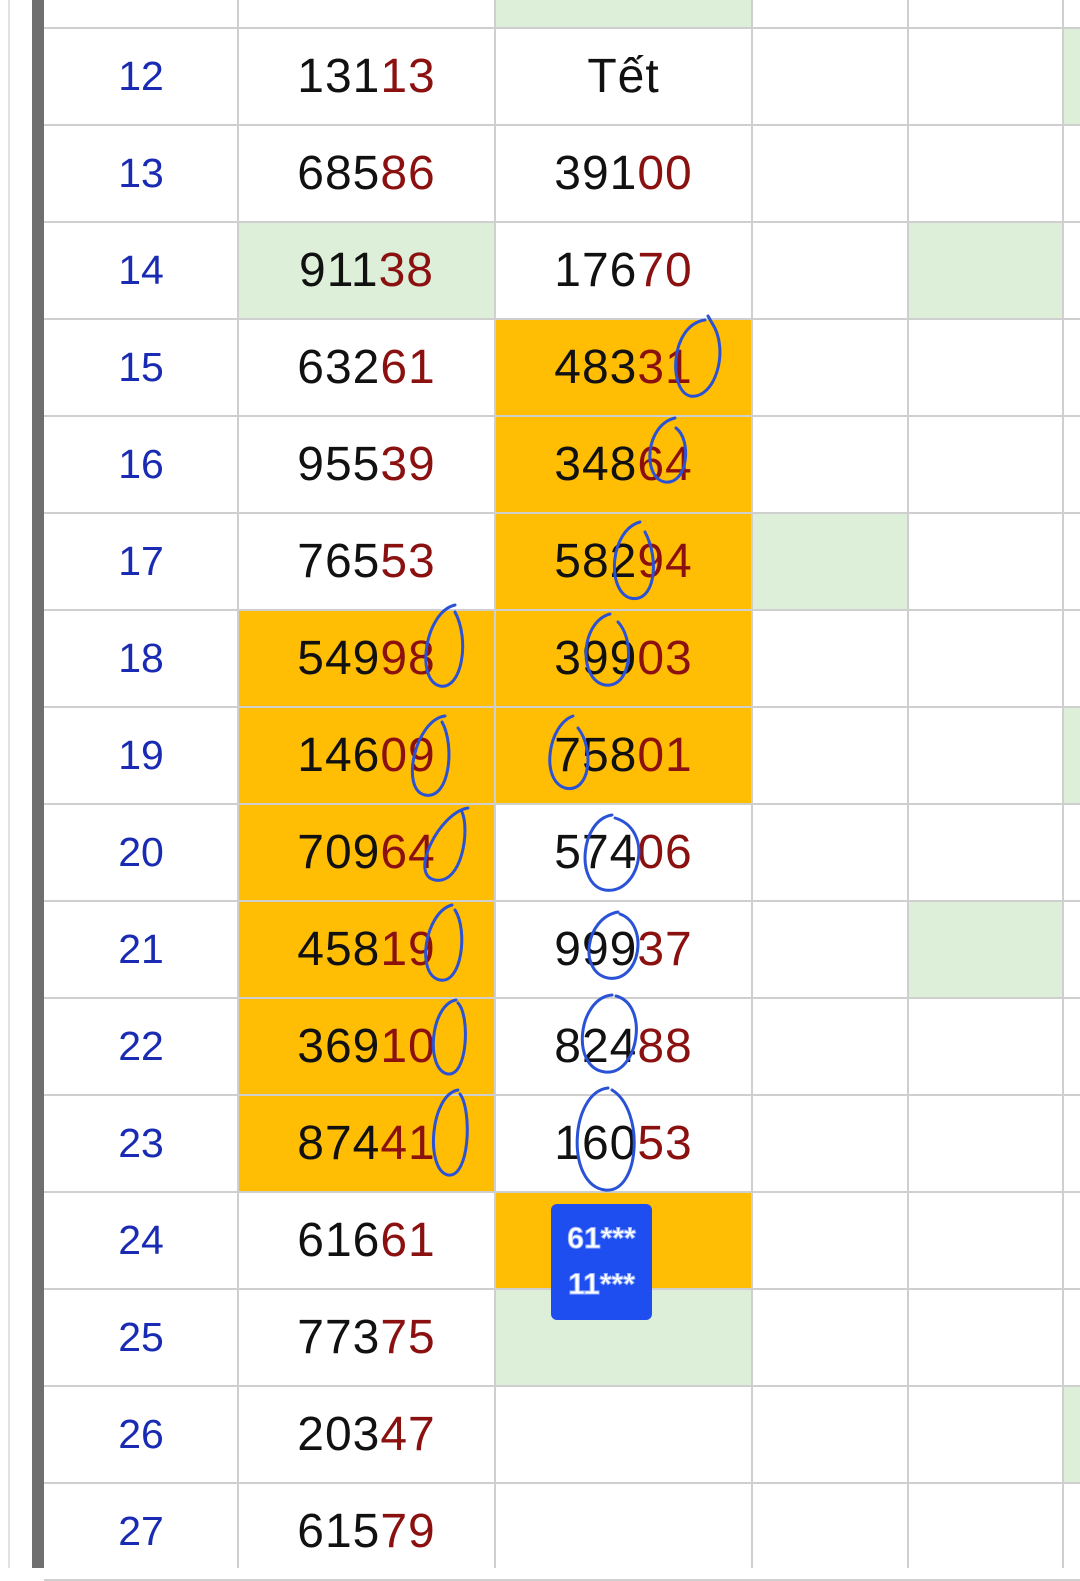  Describe the element at coordinates (141, 561) in the screenshot. I see `row-number-cell: 17` at that location.